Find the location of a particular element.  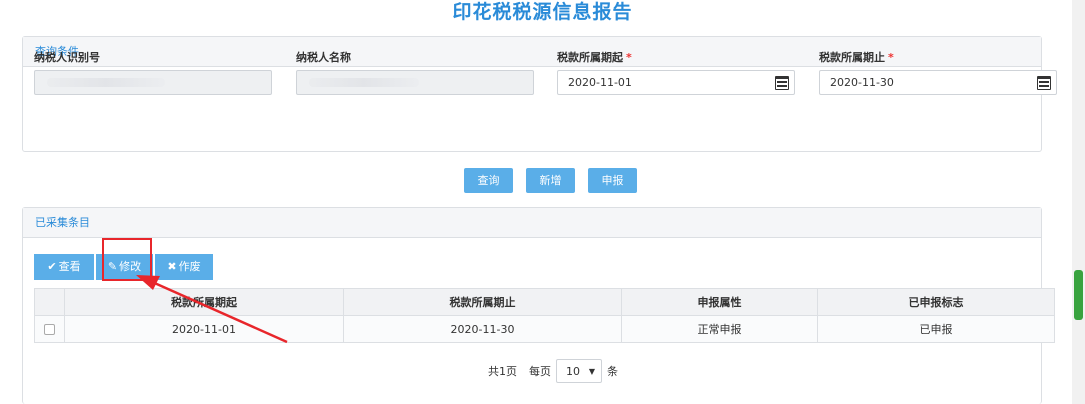

scrollbar-thumb is located at coordinates (1078, 295).